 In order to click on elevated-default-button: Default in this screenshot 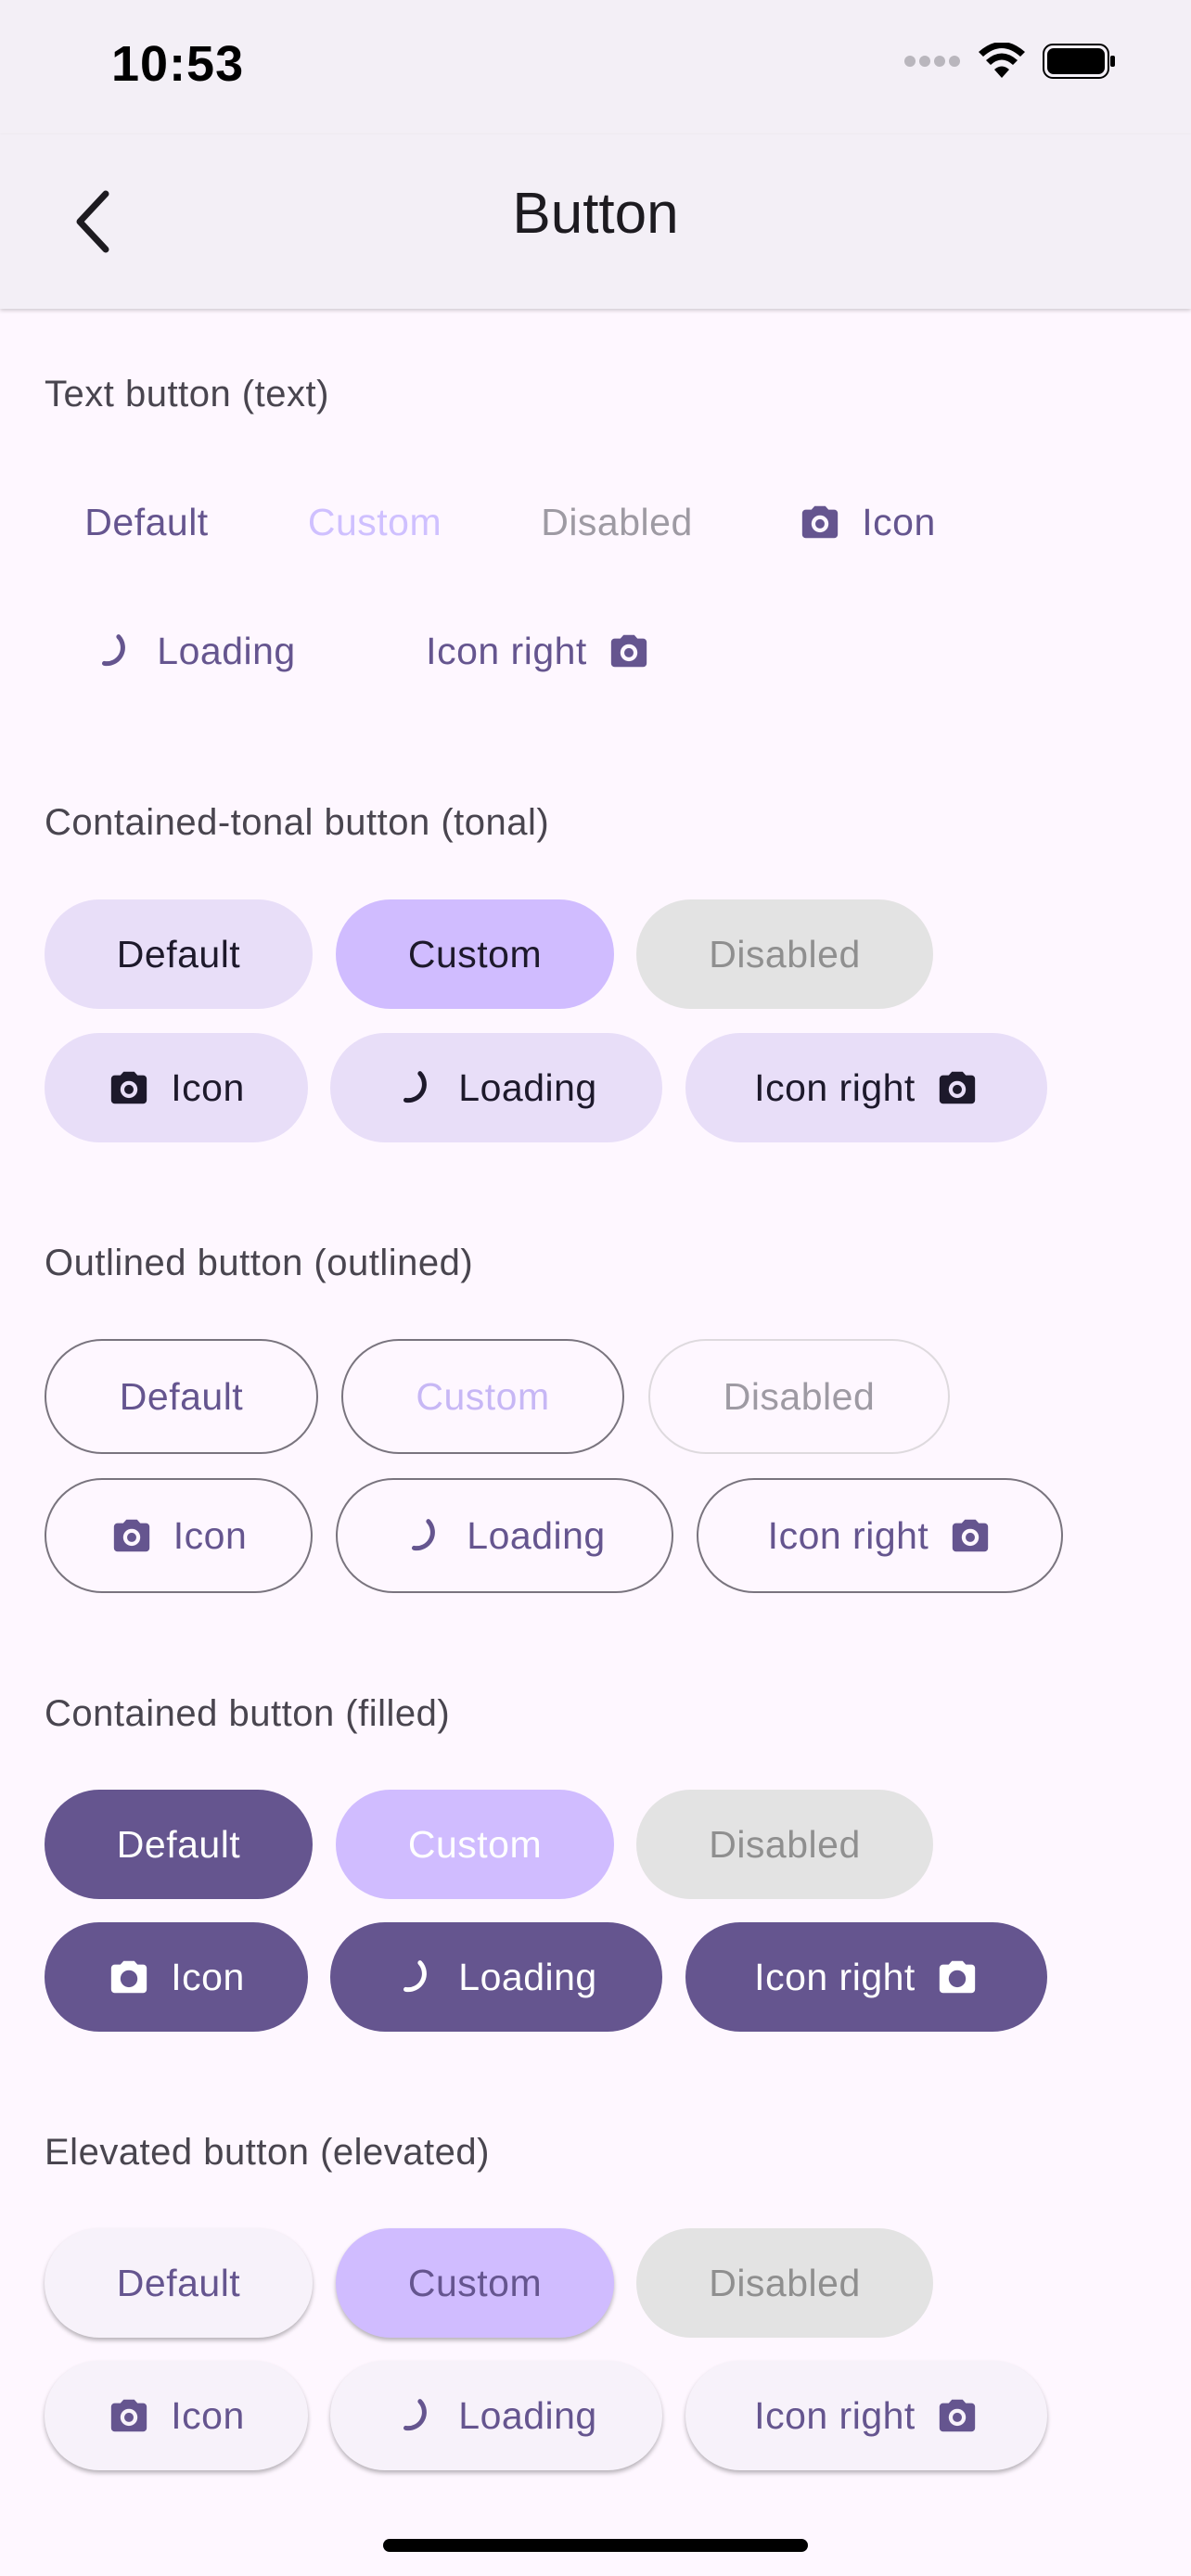, I will do `click(179, 2283)`.